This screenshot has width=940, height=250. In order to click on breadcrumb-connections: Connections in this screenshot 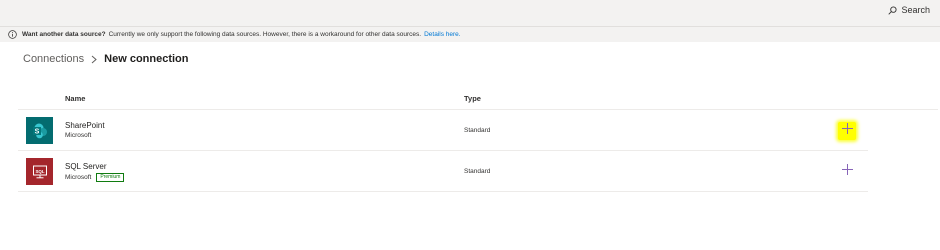, I will do `click(53, 59)`.